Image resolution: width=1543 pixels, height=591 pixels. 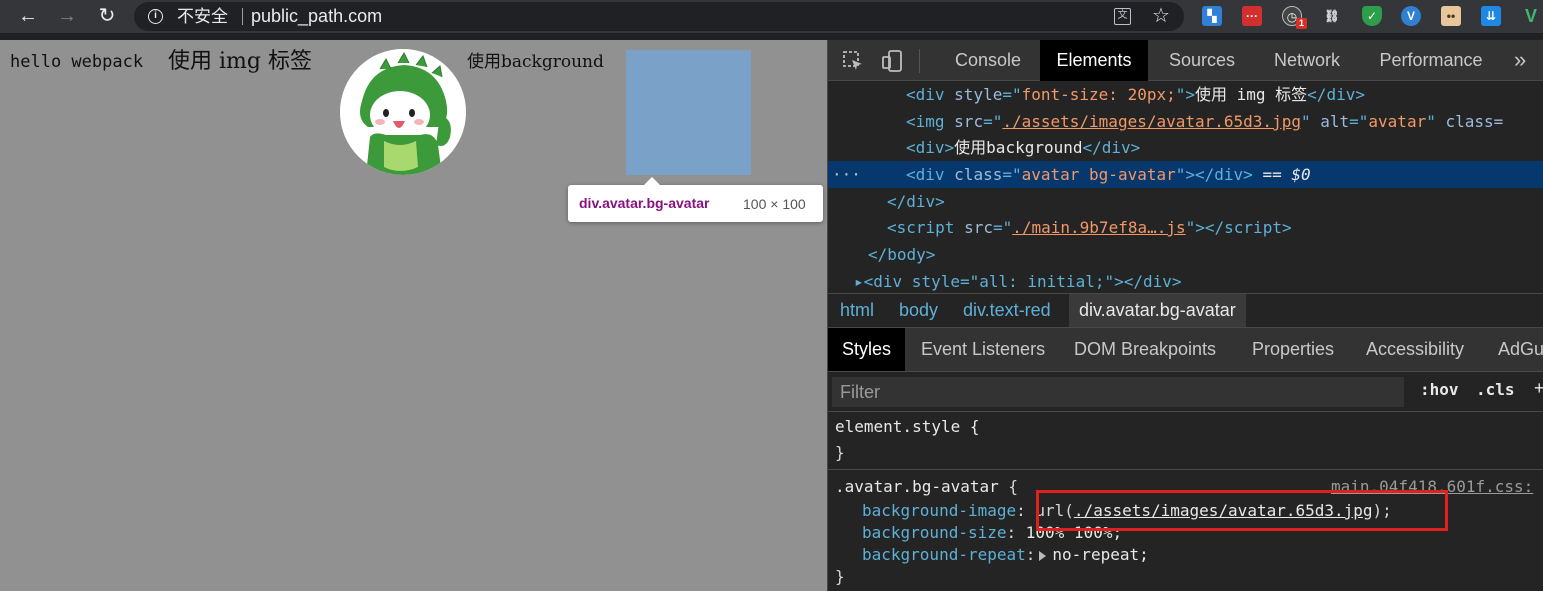 What do you see at coordinates (1118, 392) in the screenshot?
I see `filter-input` at bounding box center [1118, 392].